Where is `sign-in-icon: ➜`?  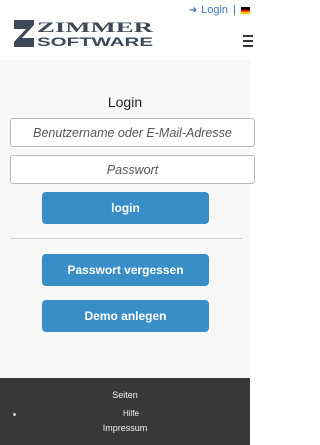 sign-in-icon: ➜ is located at coordinates (193, 11).